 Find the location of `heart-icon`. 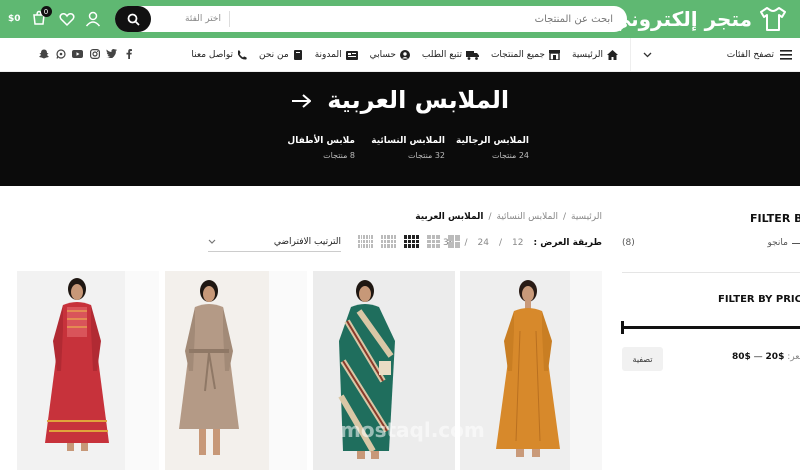

heart-icon is located at coordinates (66, 19).